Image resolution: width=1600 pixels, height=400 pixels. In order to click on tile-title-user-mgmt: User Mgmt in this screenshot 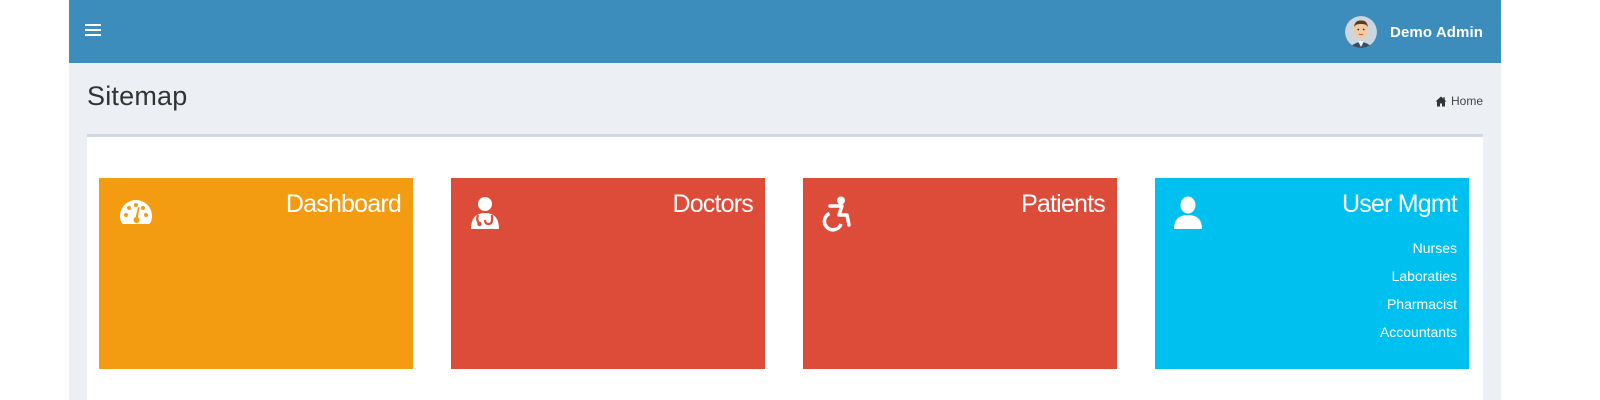, I will do `click(1399, 204)`.